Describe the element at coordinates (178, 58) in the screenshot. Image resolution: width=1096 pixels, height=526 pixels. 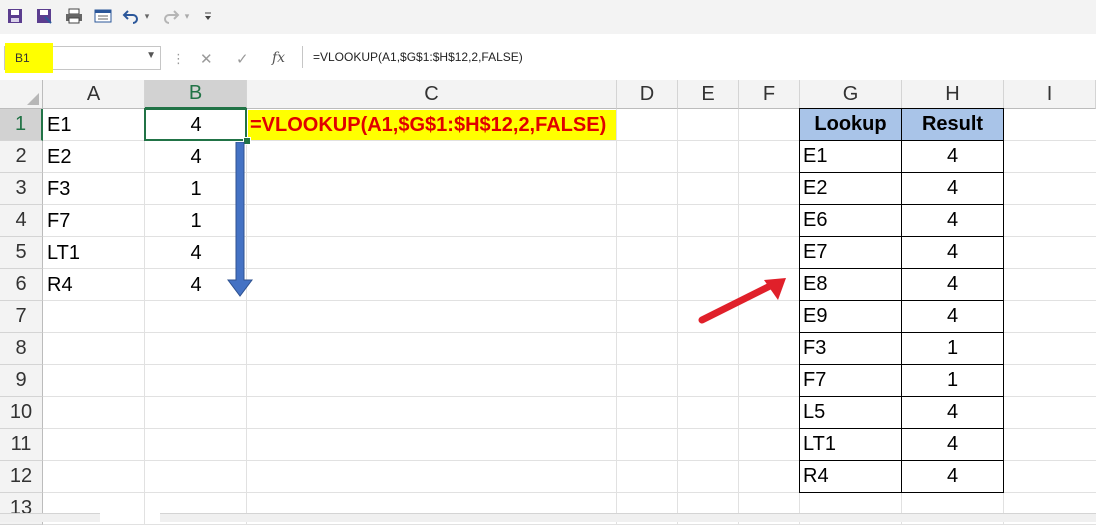
I see `grip-icon: ⋮` at that location.